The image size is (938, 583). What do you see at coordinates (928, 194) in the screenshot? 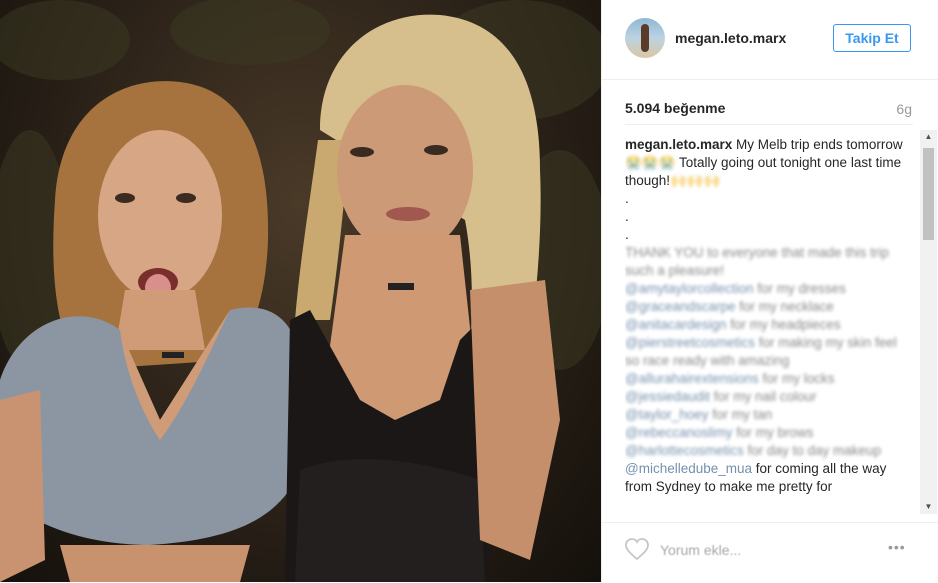
I see `scrollbar-thumb` at bounding box center [928, 194].